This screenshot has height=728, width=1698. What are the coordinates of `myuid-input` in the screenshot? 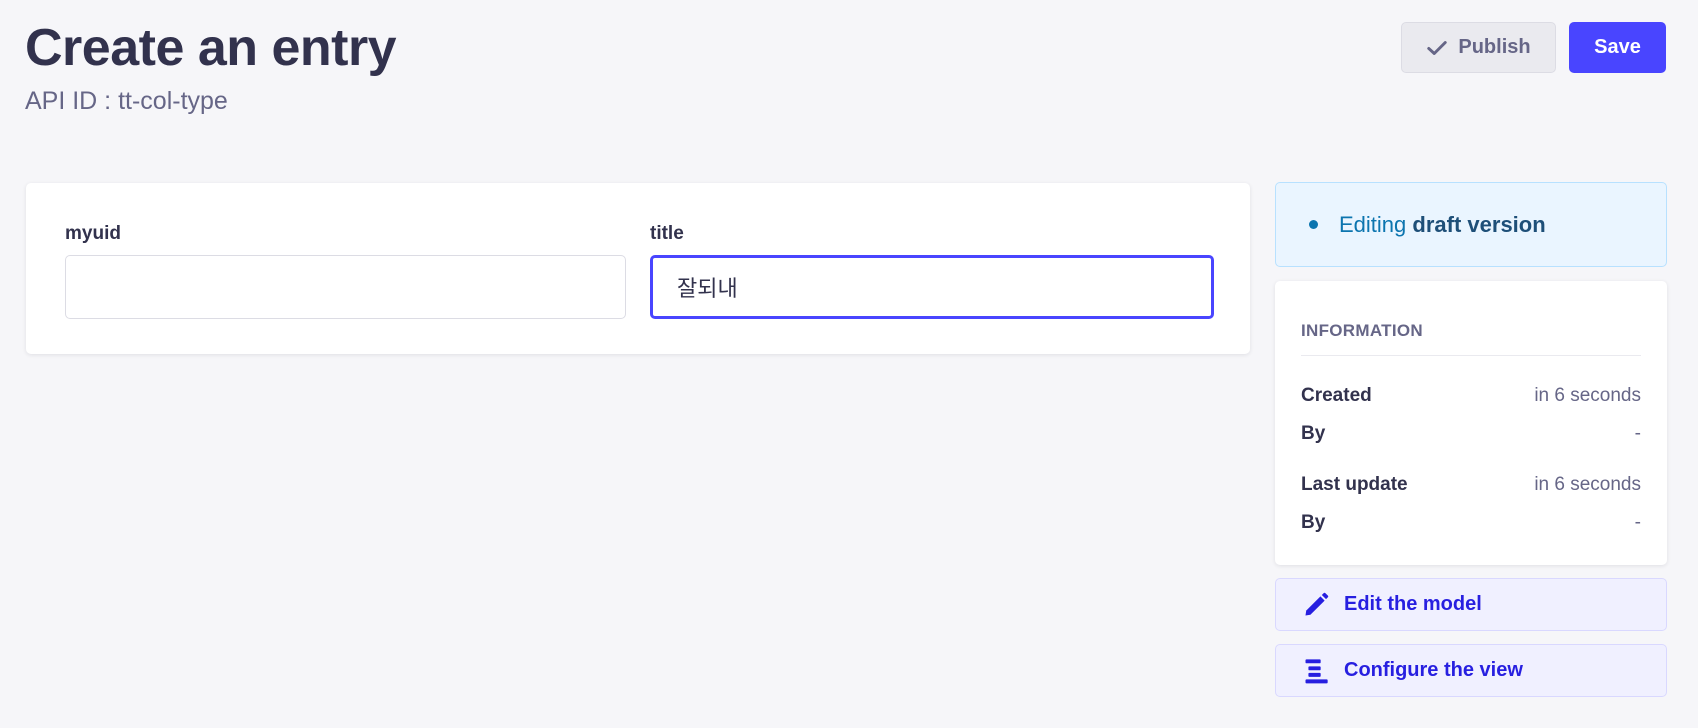 It's located at (345, 287).